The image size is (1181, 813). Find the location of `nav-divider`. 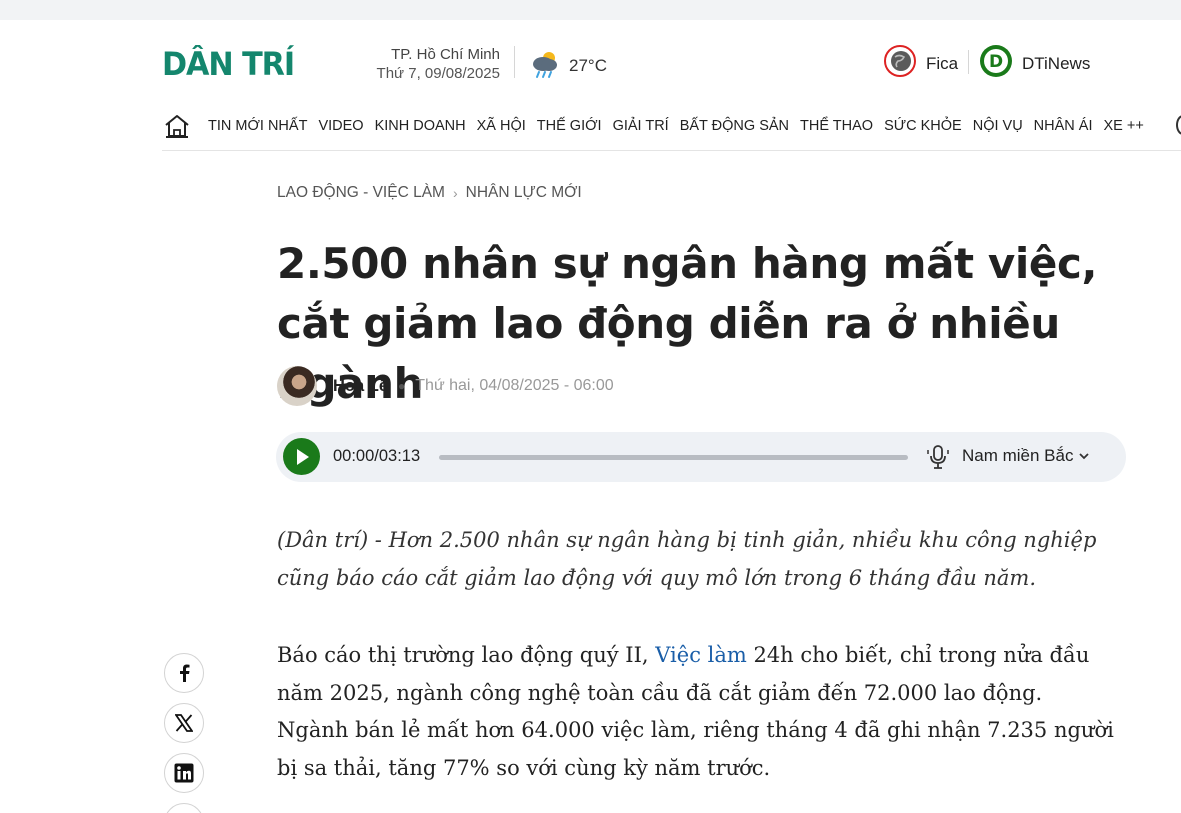

nav-divider is located at coordinates (671, 150).